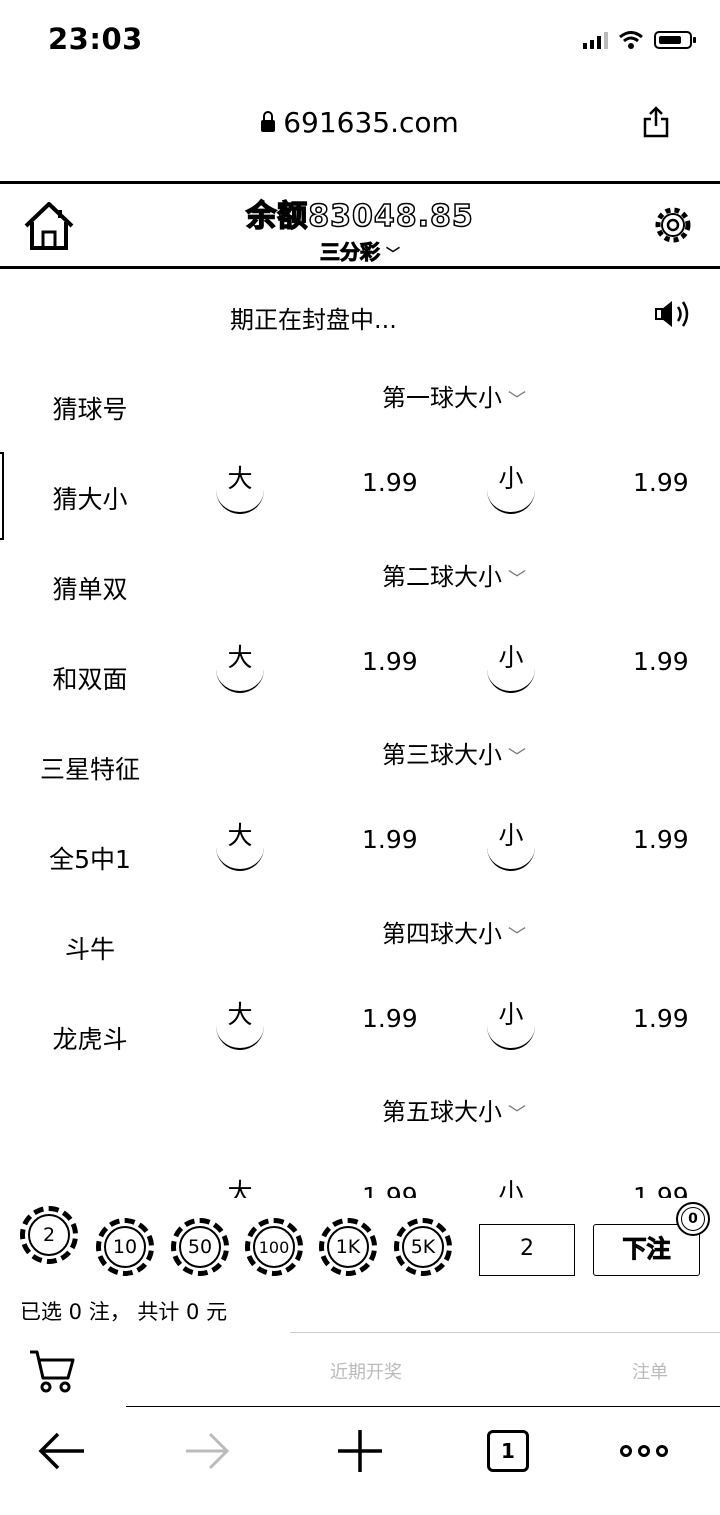 The height and width of the screenshot is (1515, 720). I want to click on lock-icon, so click(268, 121).